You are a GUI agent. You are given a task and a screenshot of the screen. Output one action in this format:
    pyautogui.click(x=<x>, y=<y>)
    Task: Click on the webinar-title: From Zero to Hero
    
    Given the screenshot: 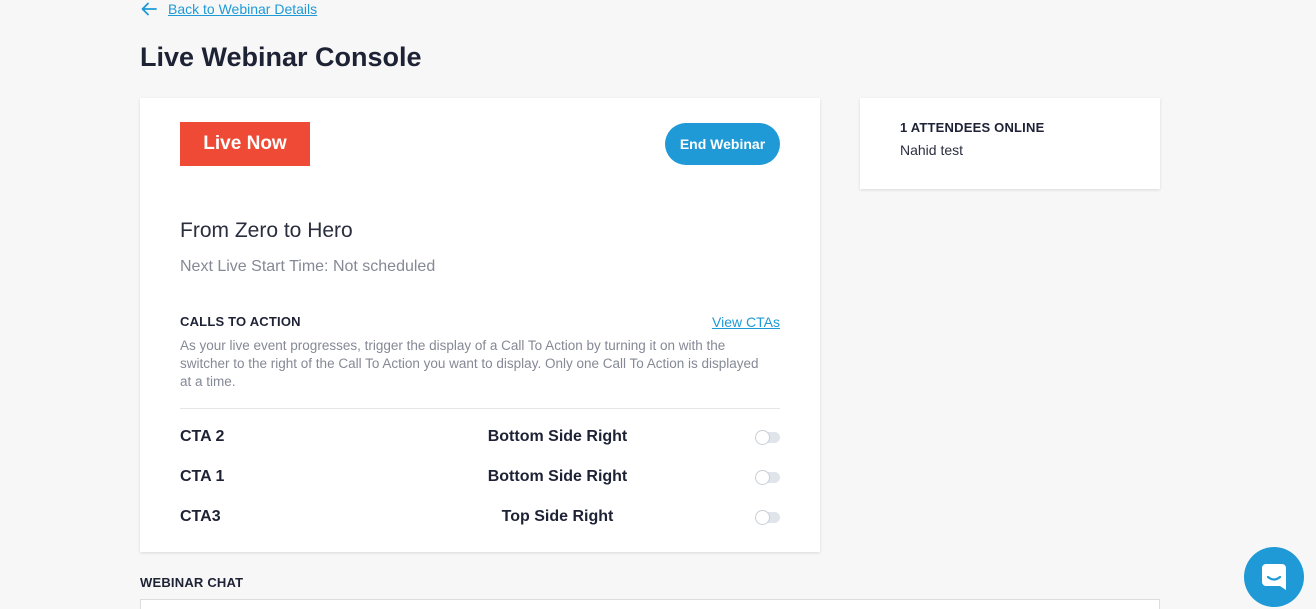 What is the action you would take?
    pyautogui.click(x=266, y=230)
    